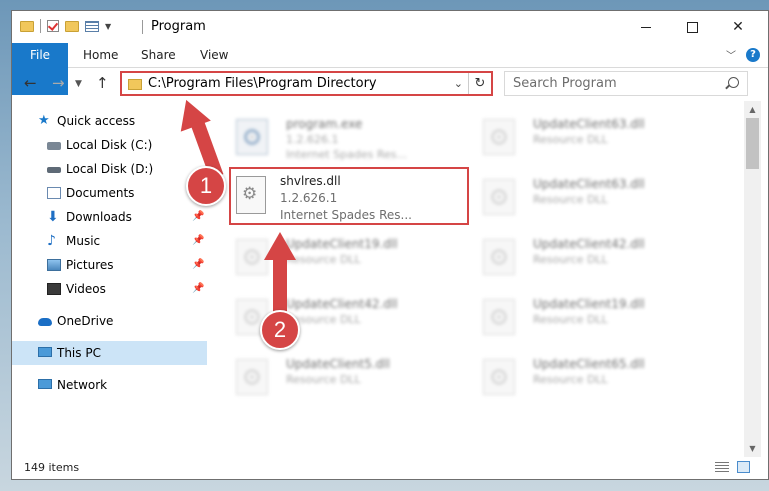 This screenshot has width=769, height=491. I want to click on scroll-thumb, so click(752, 143).